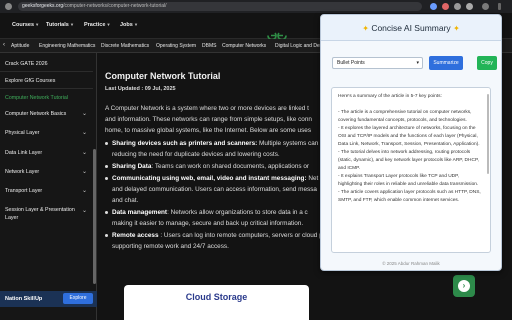  What do you see at coordinates (125, 200) in the screenshot?
I see `list-item-cont: and chat.` at bounding box center [125, 200].